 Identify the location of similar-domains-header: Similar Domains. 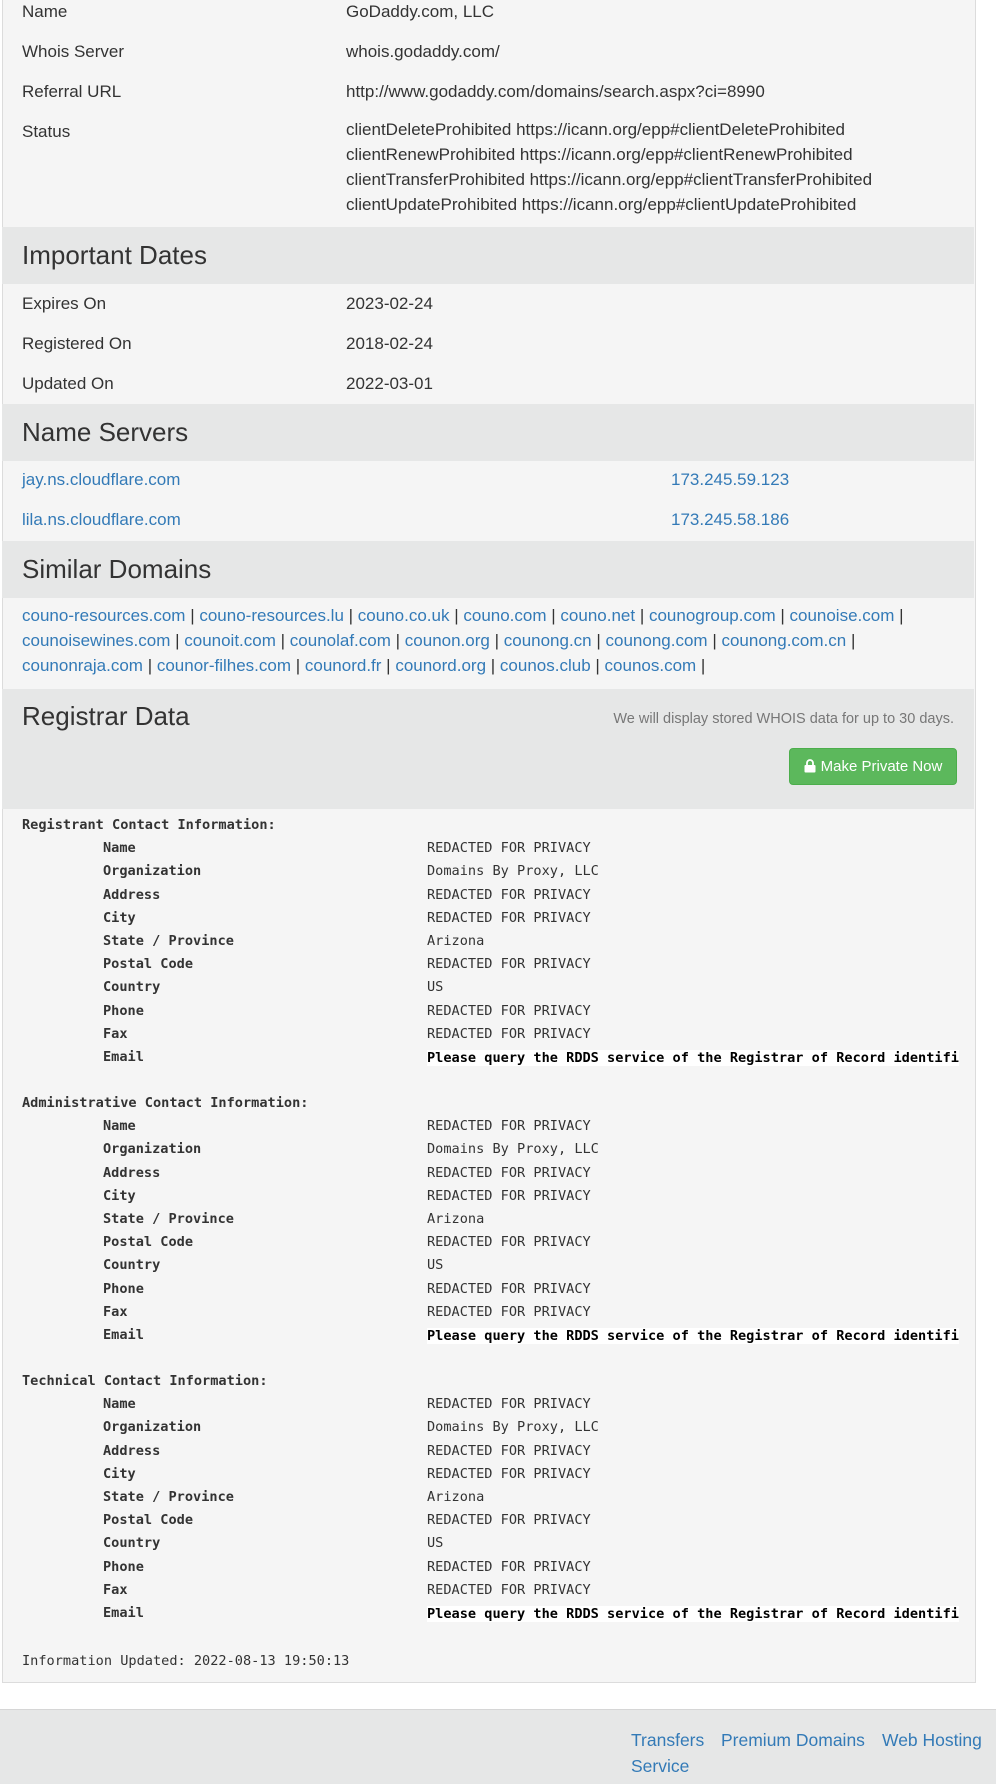
(488, 569).